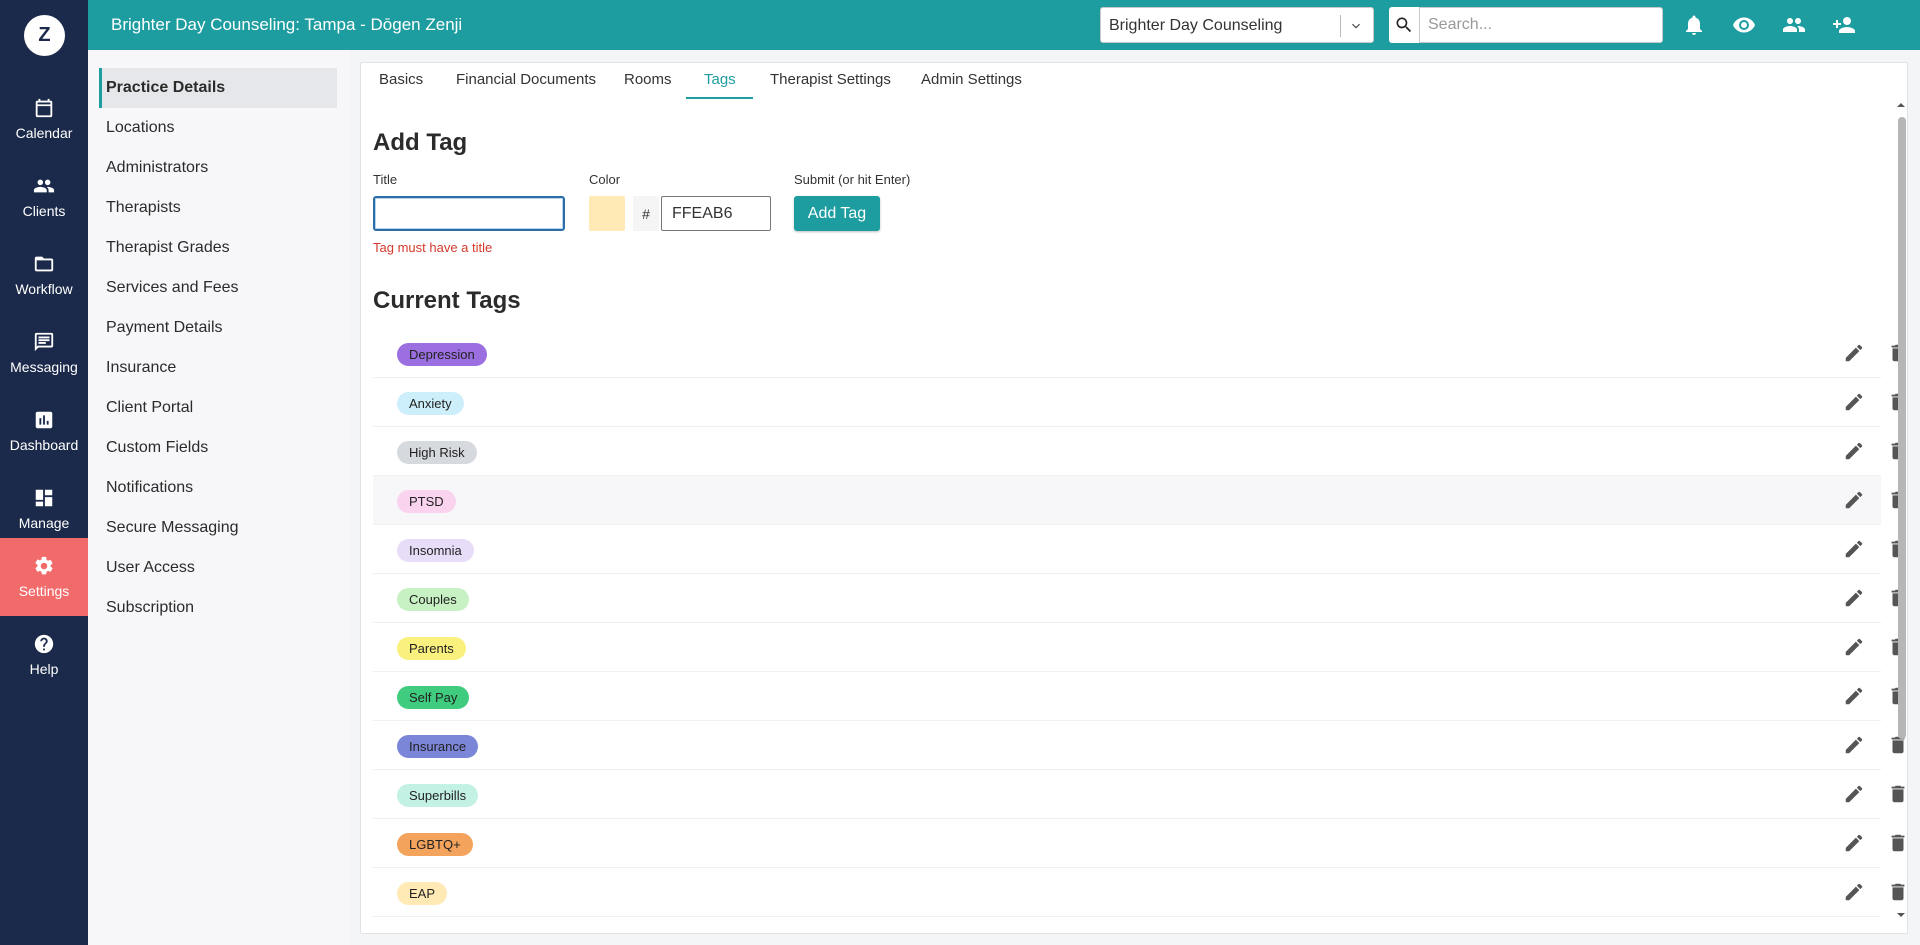  What do you see at coordinates (435, 844) in the screenshot?
I see `tag-pill: LGBTQ+` at bounding box center [435, 844].